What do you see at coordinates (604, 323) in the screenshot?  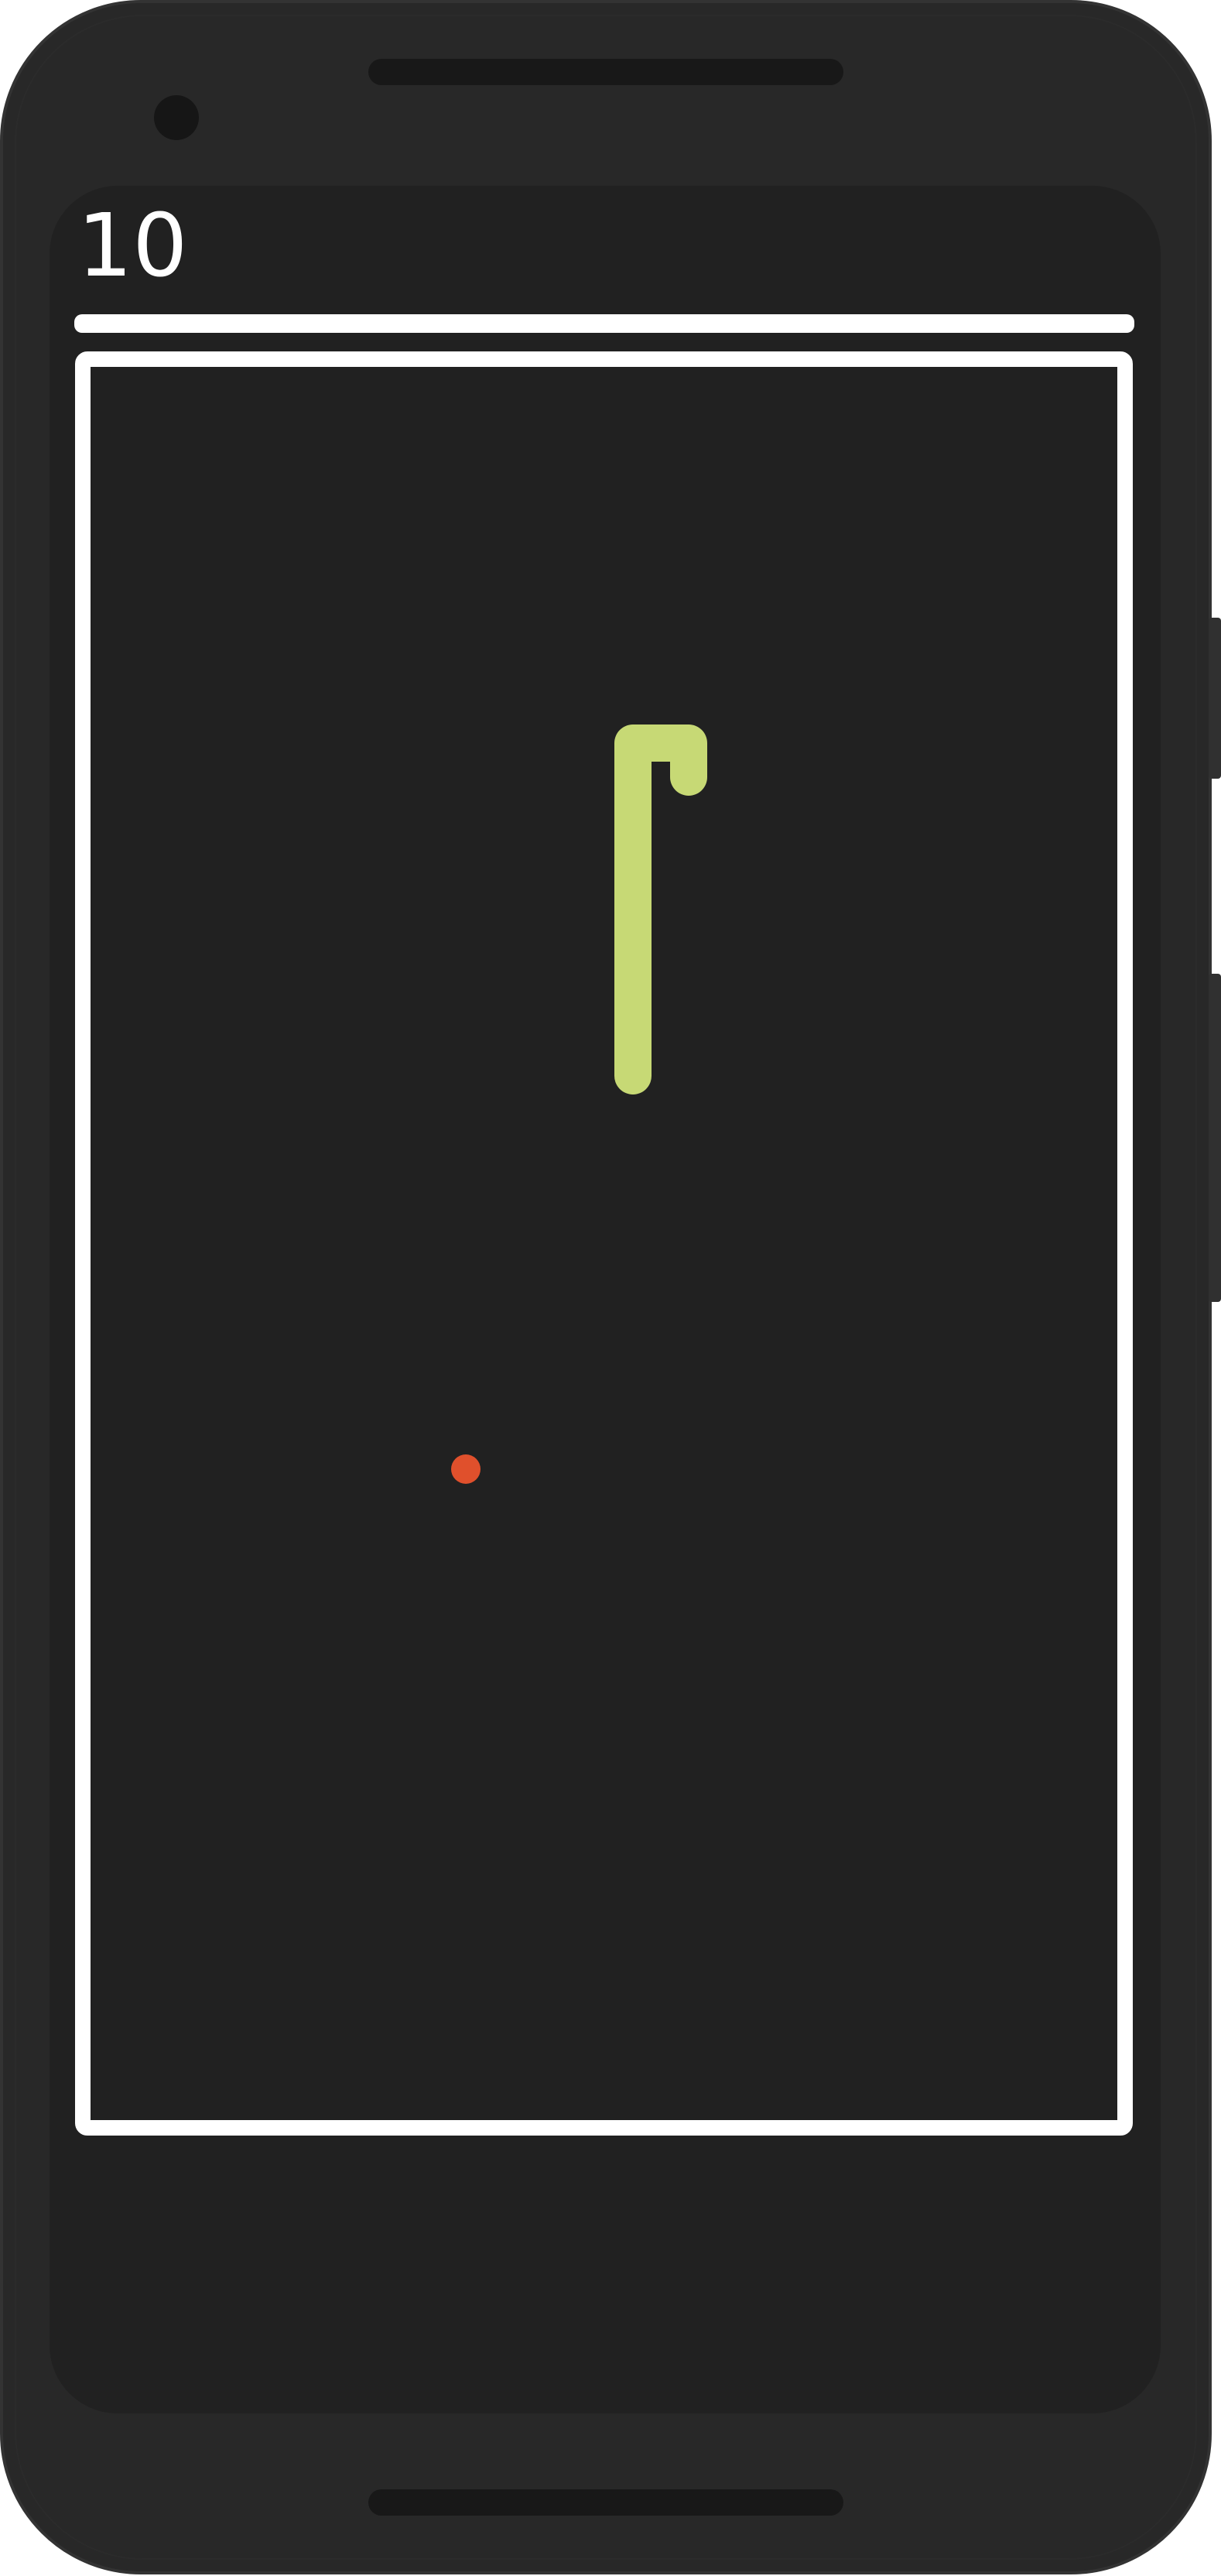 I see `score-divider` at bounding box center [604, 323].